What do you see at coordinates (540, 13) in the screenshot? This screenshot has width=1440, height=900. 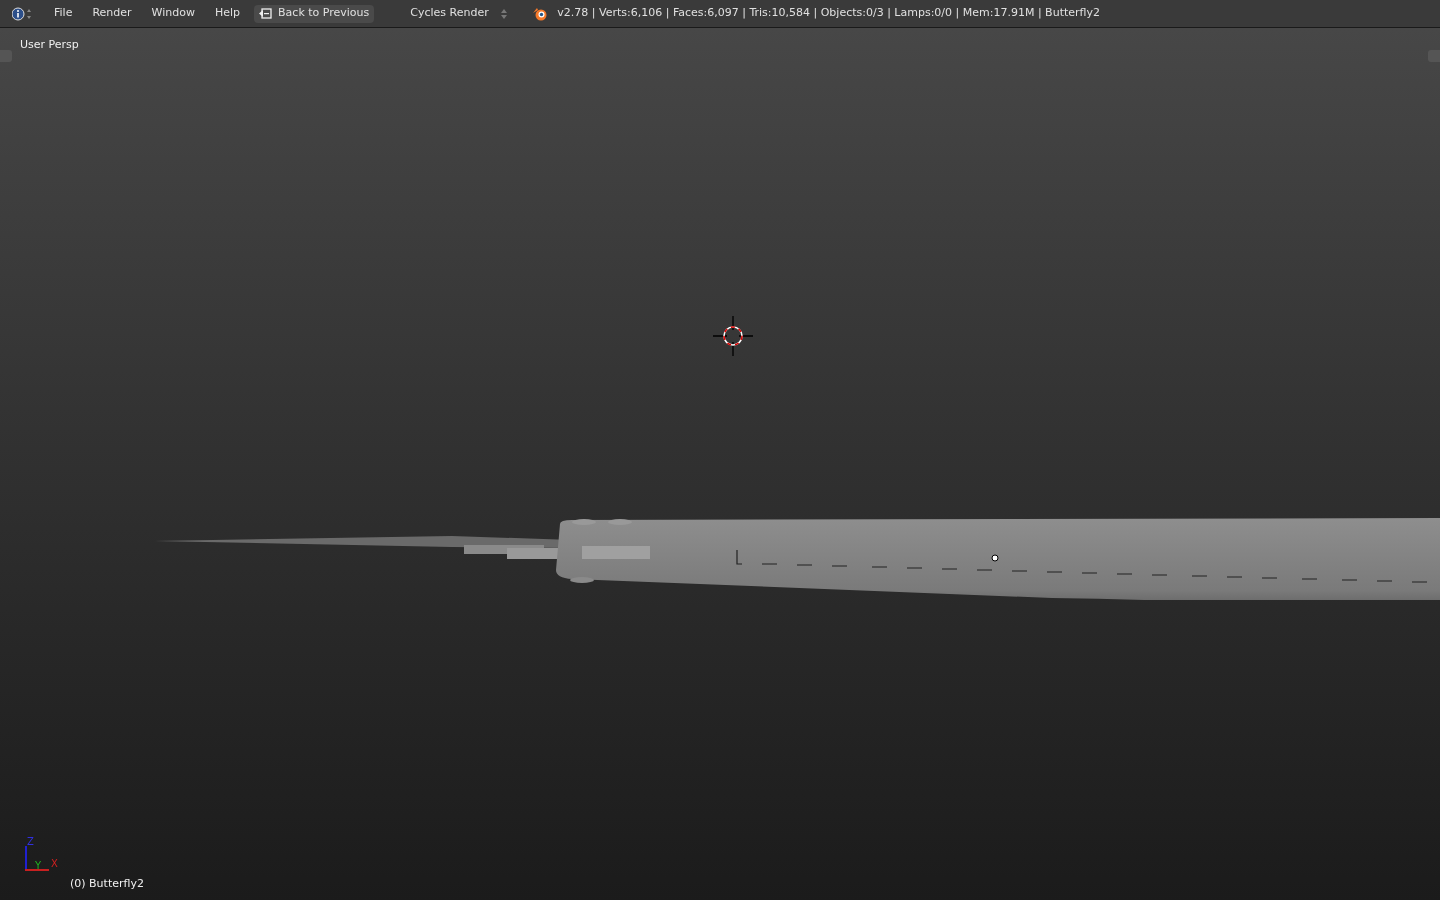 I see `blender-logo-icon` at bounding box center [540, 13].